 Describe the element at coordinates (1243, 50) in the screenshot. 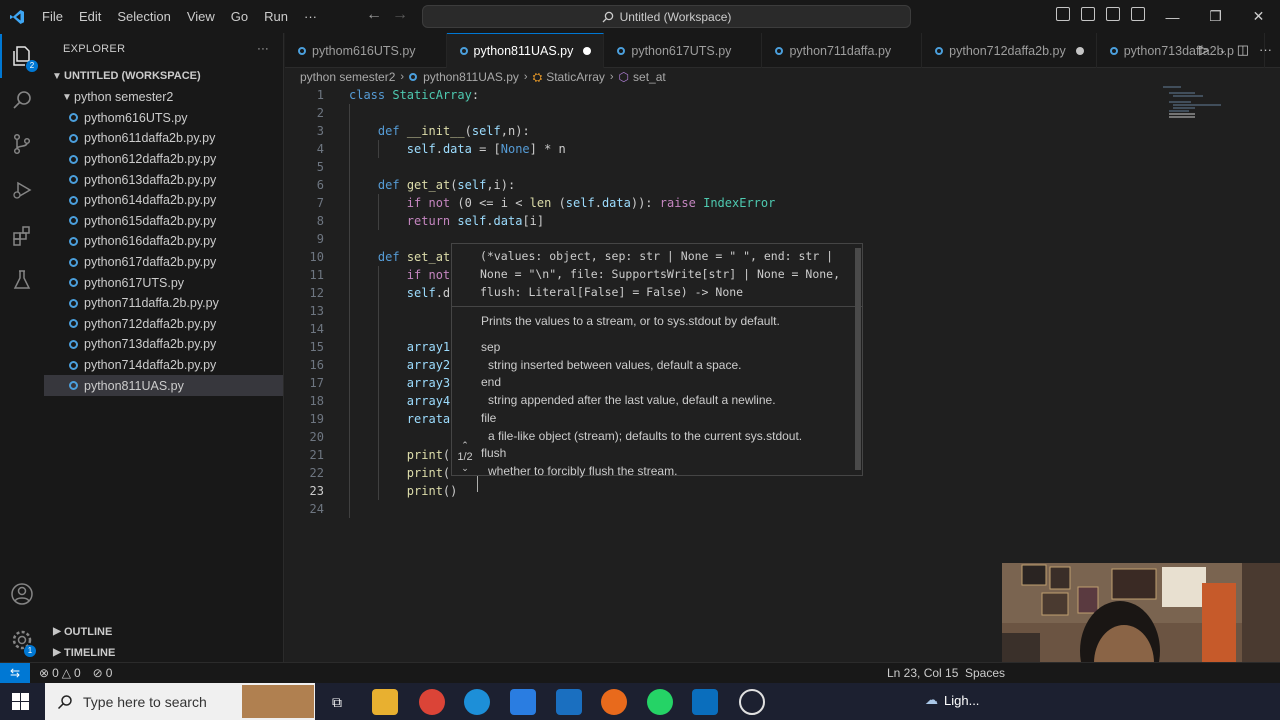

I see `split-editor-icon: ◫` at that location.